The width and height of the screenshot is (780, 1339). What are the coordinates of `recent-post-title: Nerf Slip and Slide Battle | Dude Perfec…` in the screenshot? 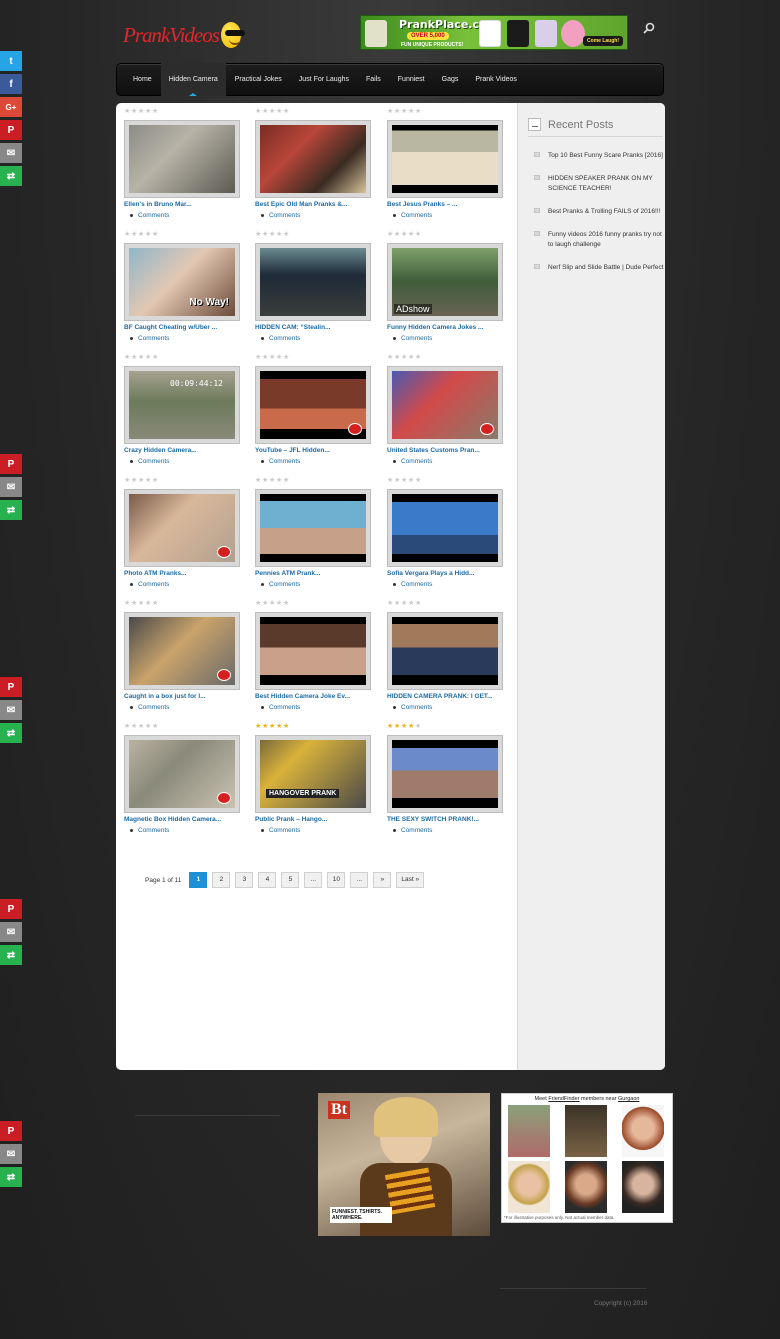 It's located at (606, 268).